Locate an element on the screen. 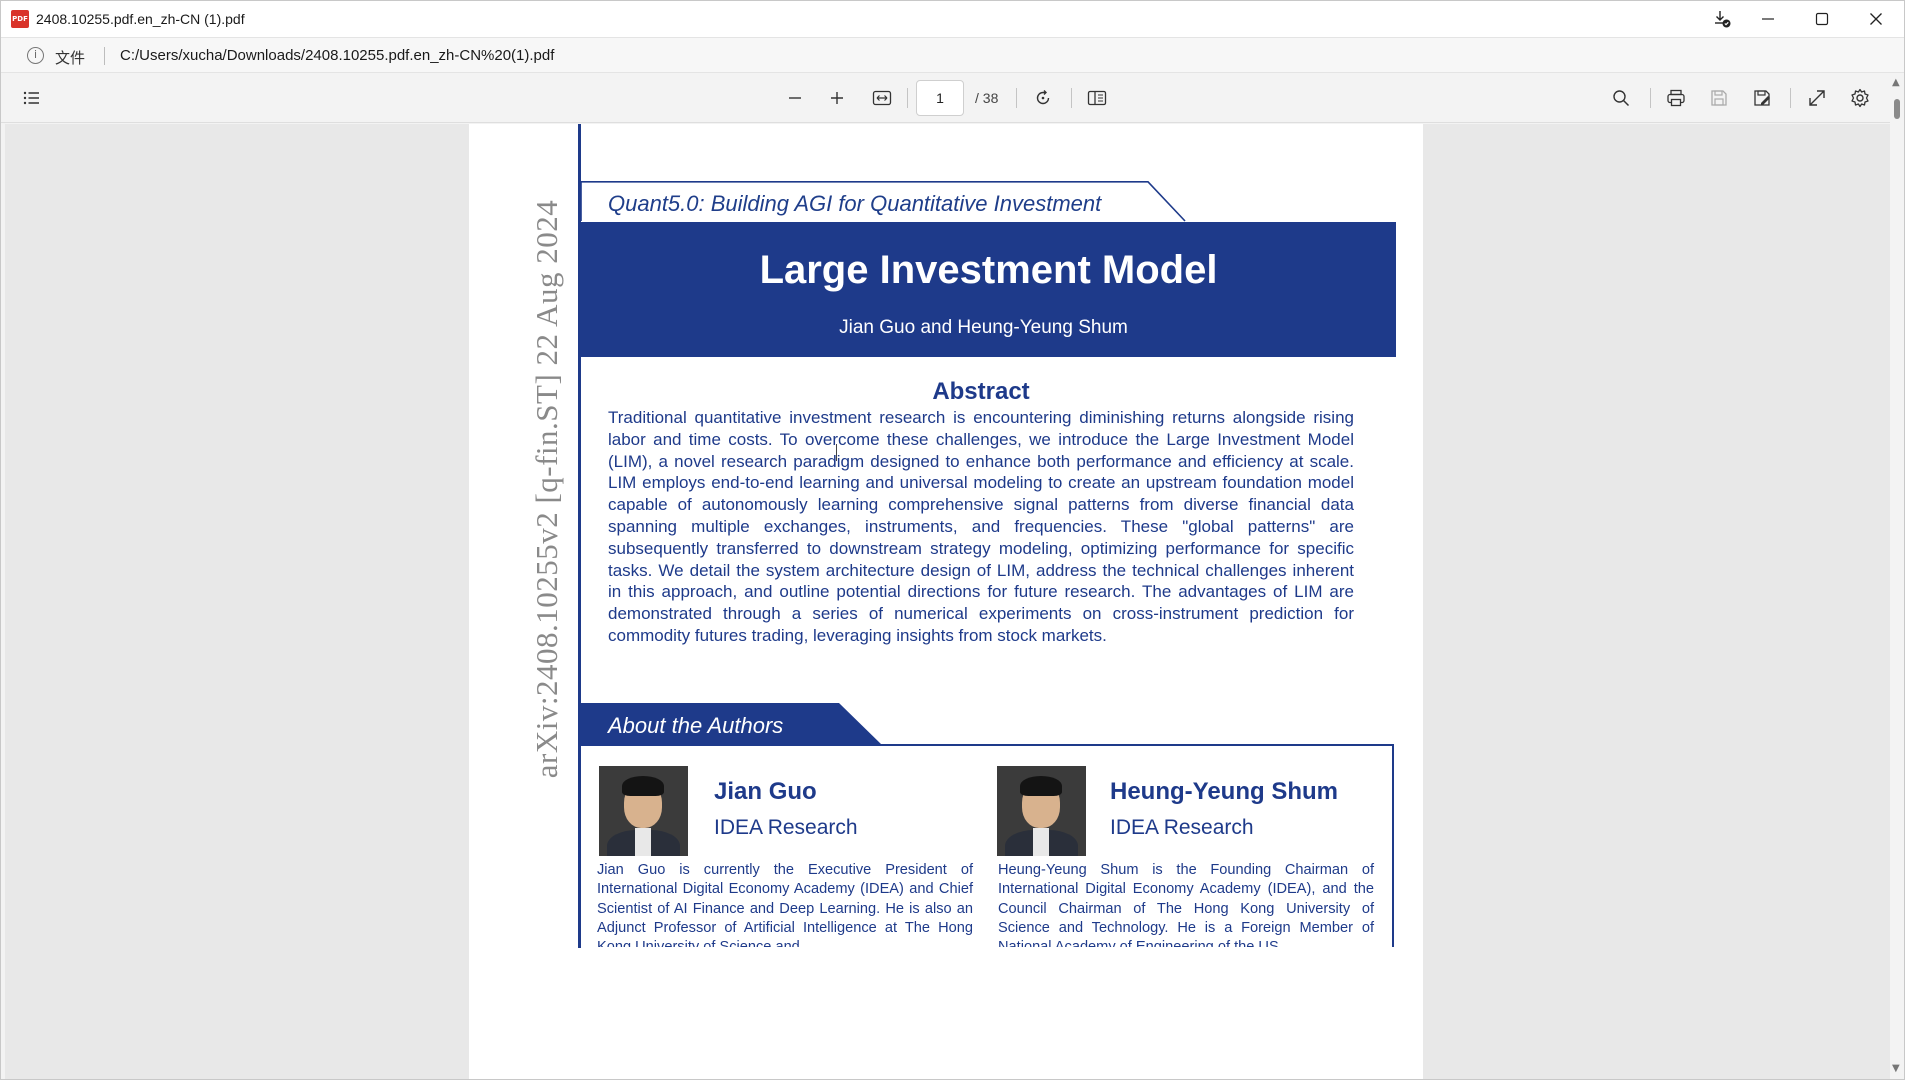 This screenshot has width=1905, height=1080. vertical-scrollbar: ▲ ▼ is located at coordinates (1897, 576).